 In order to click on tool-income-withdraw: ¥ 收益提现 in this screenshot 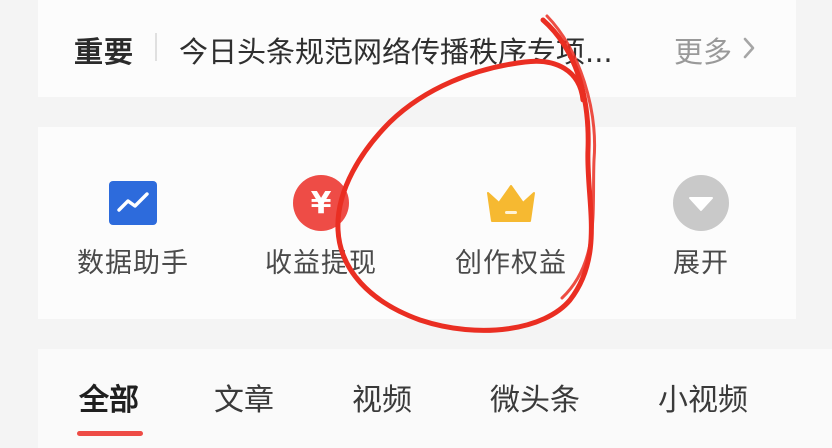, I will do `click(321, 225)`.